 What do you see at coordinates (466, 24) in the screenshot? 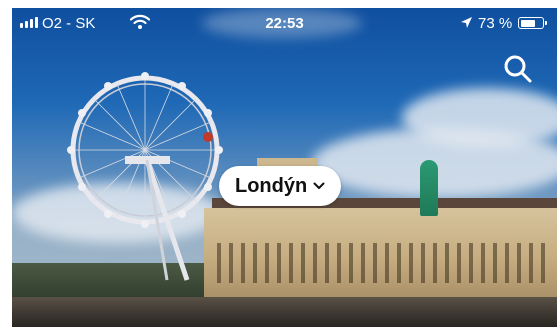
I see `location-arrow-icon` at bounding box center [466, 24].